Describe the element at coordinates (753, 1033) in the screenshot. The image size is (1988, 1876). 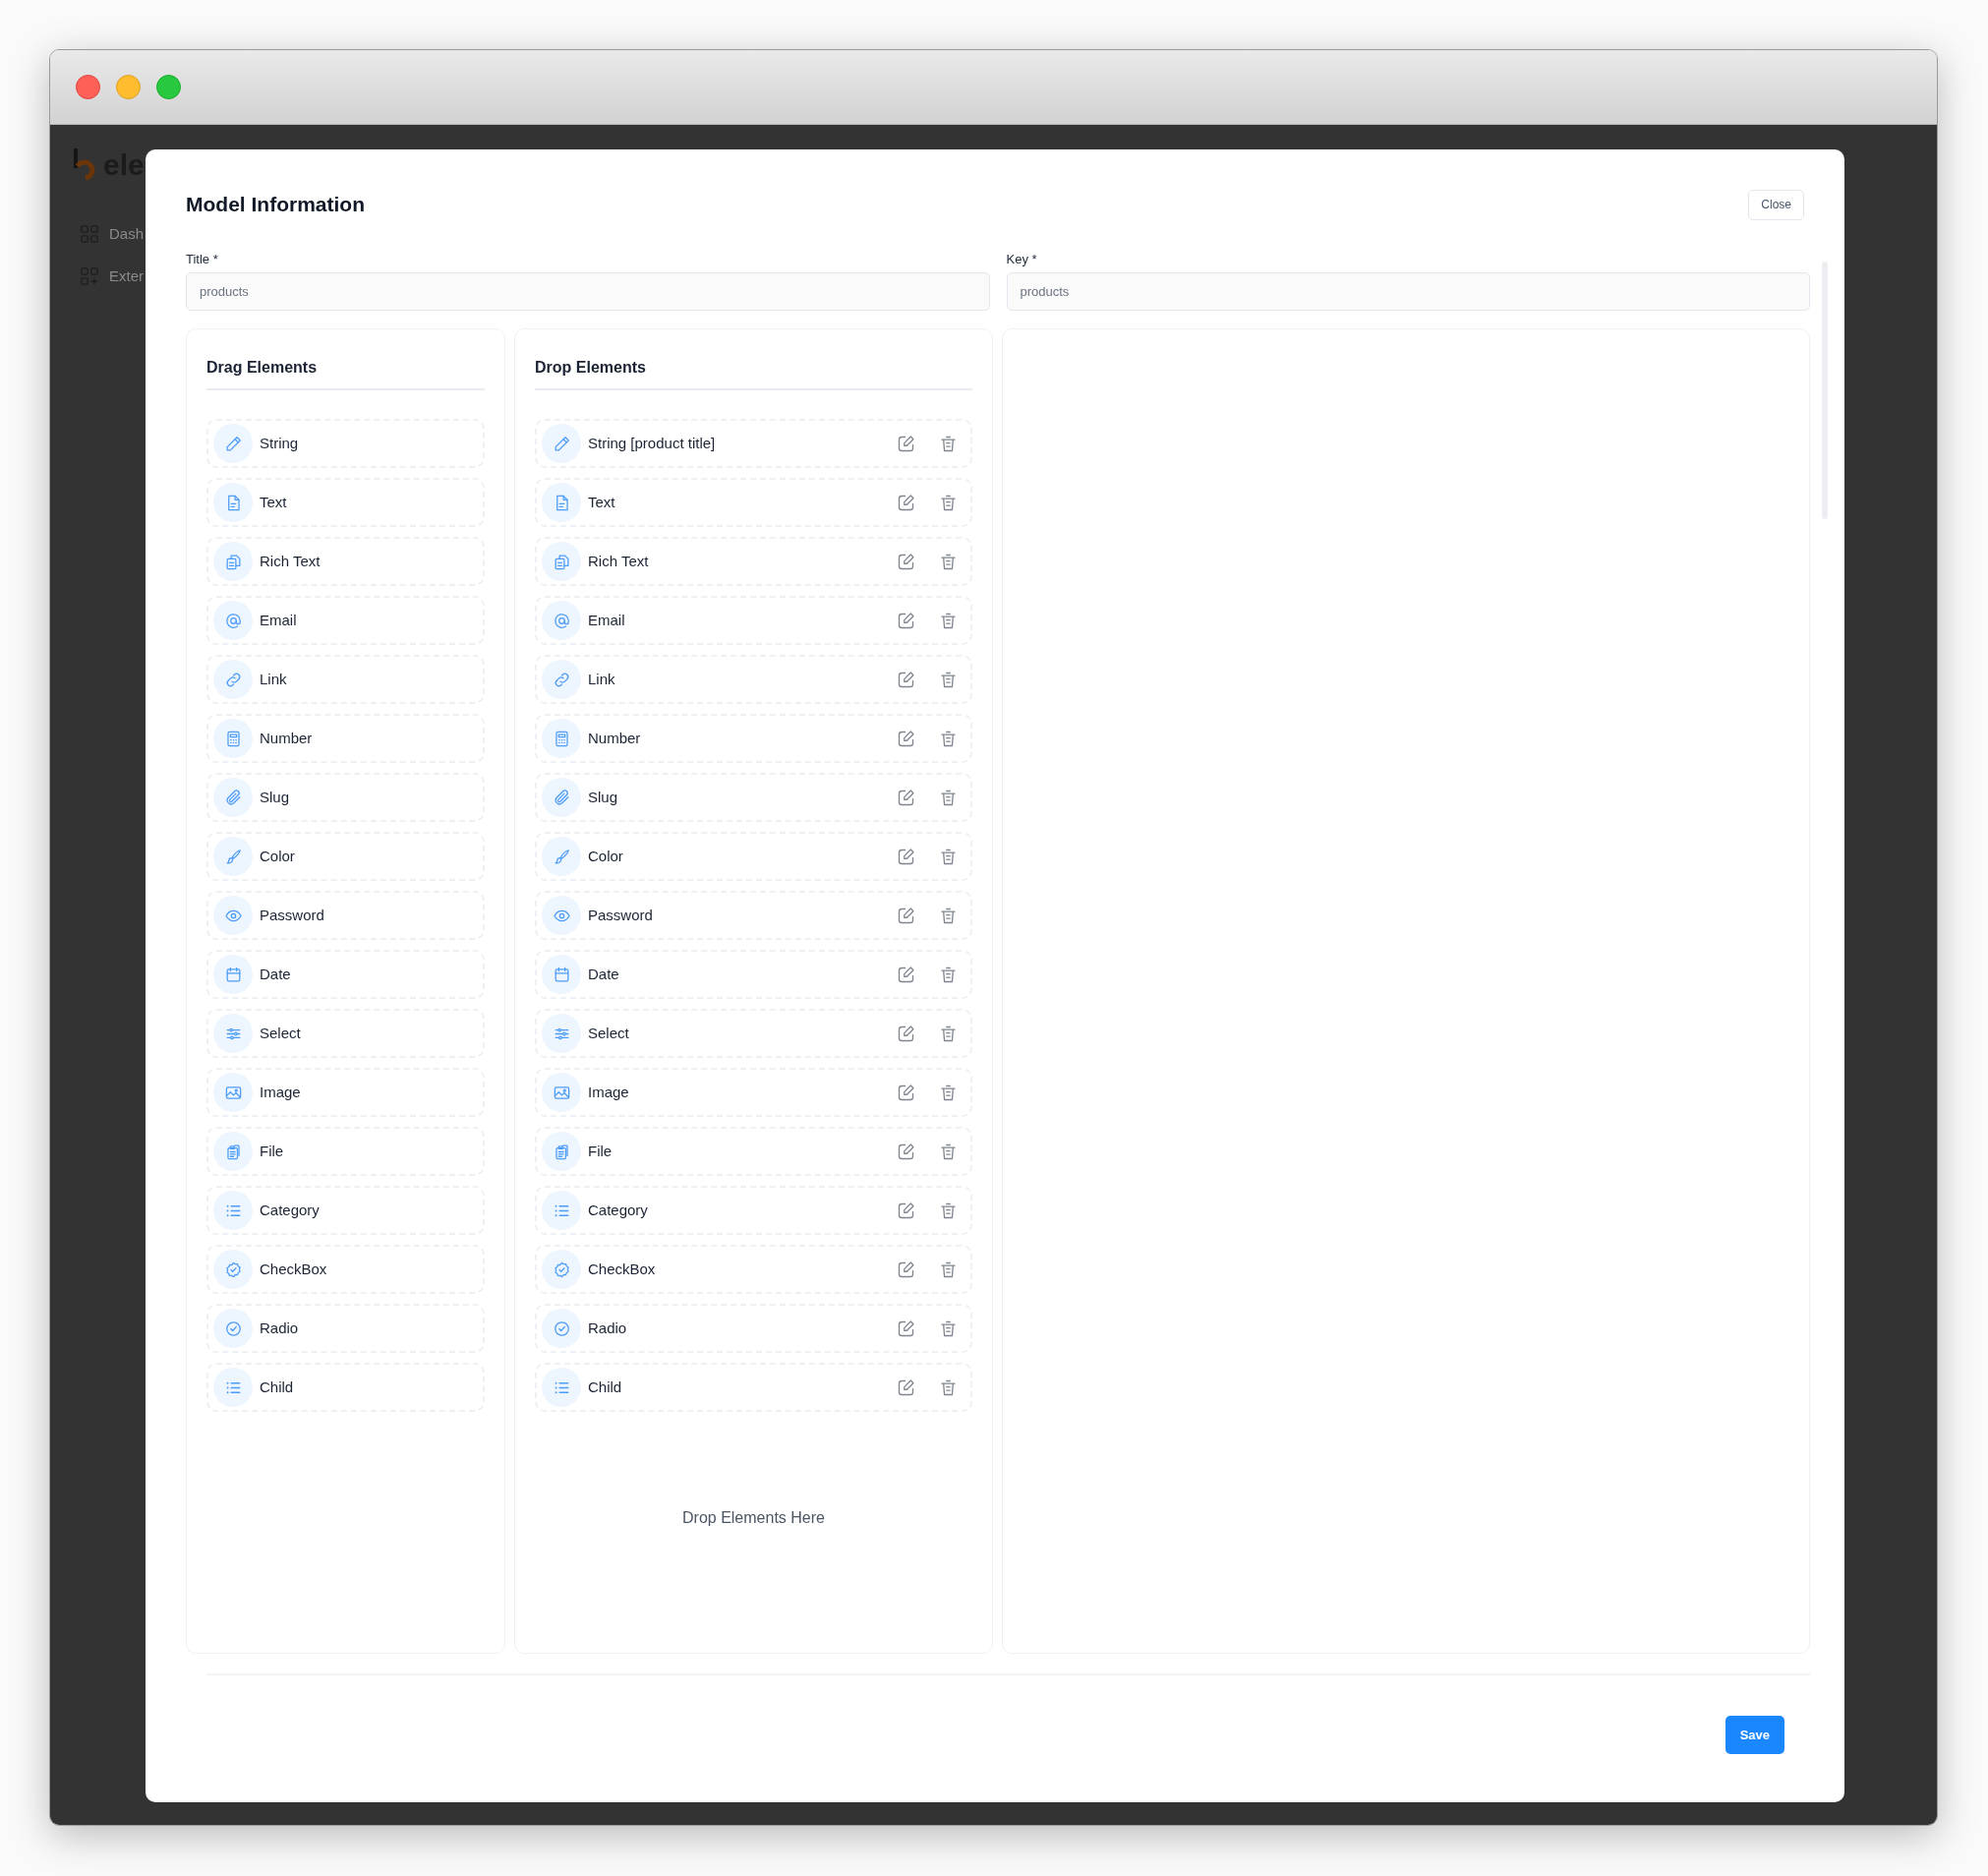
I see `field-row: Select` at that location.